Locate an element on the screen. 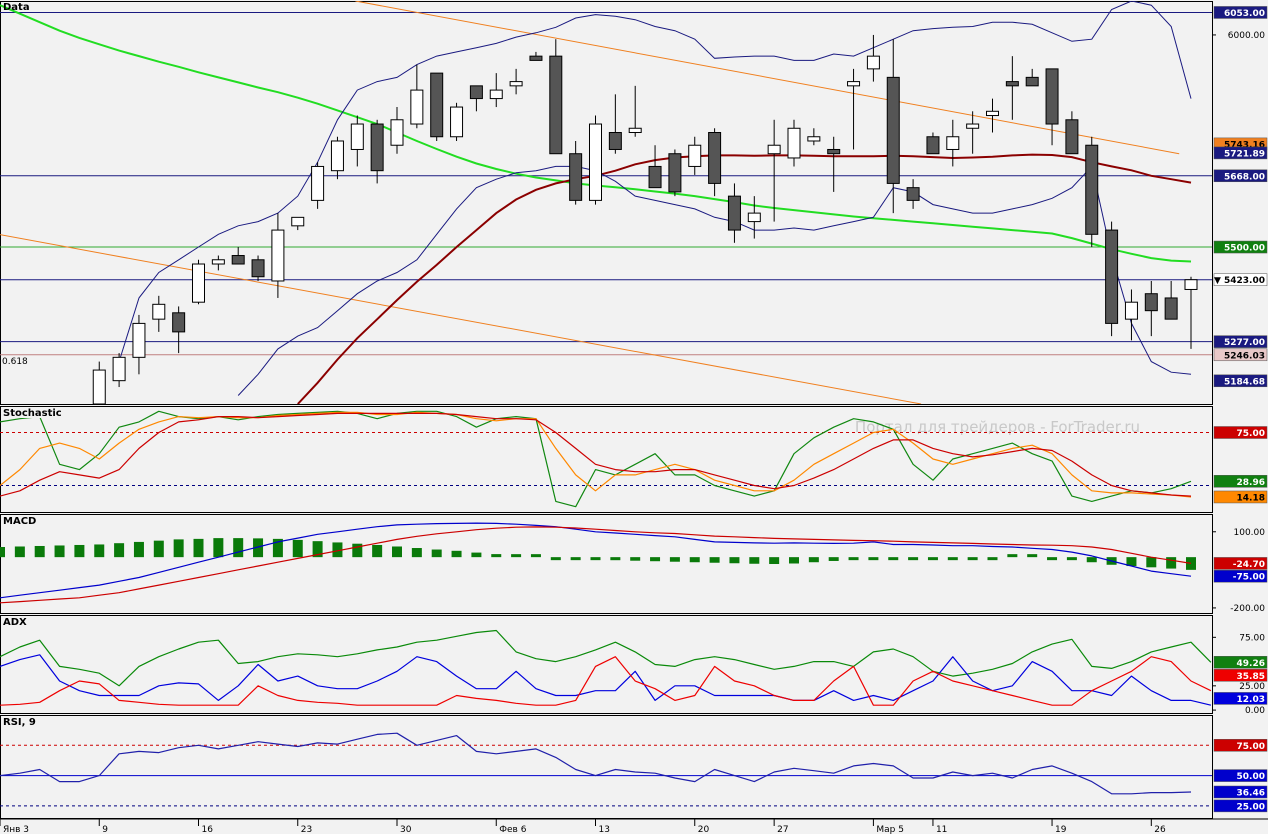 This screenshot has width=1268, height=834. indicator-tag: 25.00 is located at coordinates (1251, 807).